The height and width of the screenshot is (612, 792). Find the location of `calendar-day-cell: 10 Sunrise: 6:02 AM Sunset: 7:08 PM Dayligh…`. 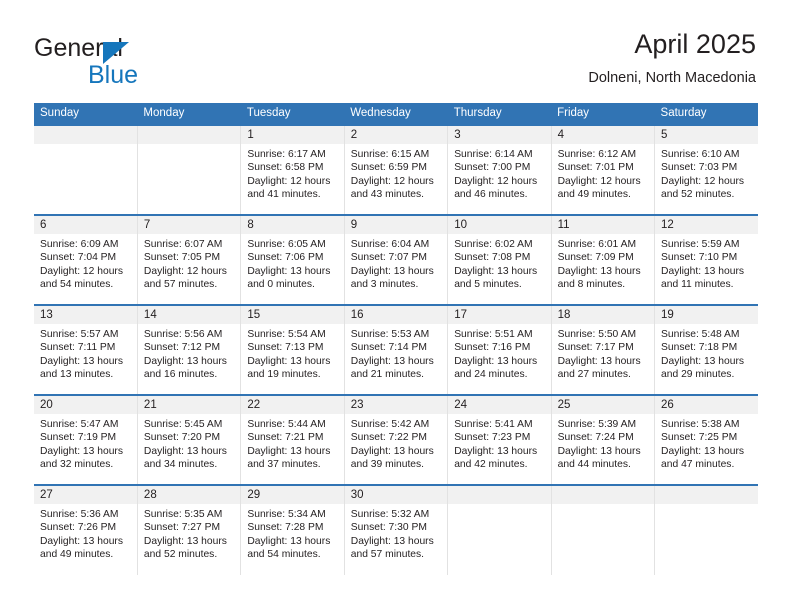

calendar-day-cell: 10 Sunrise: 6:02 AM Sunset: 7:08 PM Dayligh… is located at coordinates (499, 259).